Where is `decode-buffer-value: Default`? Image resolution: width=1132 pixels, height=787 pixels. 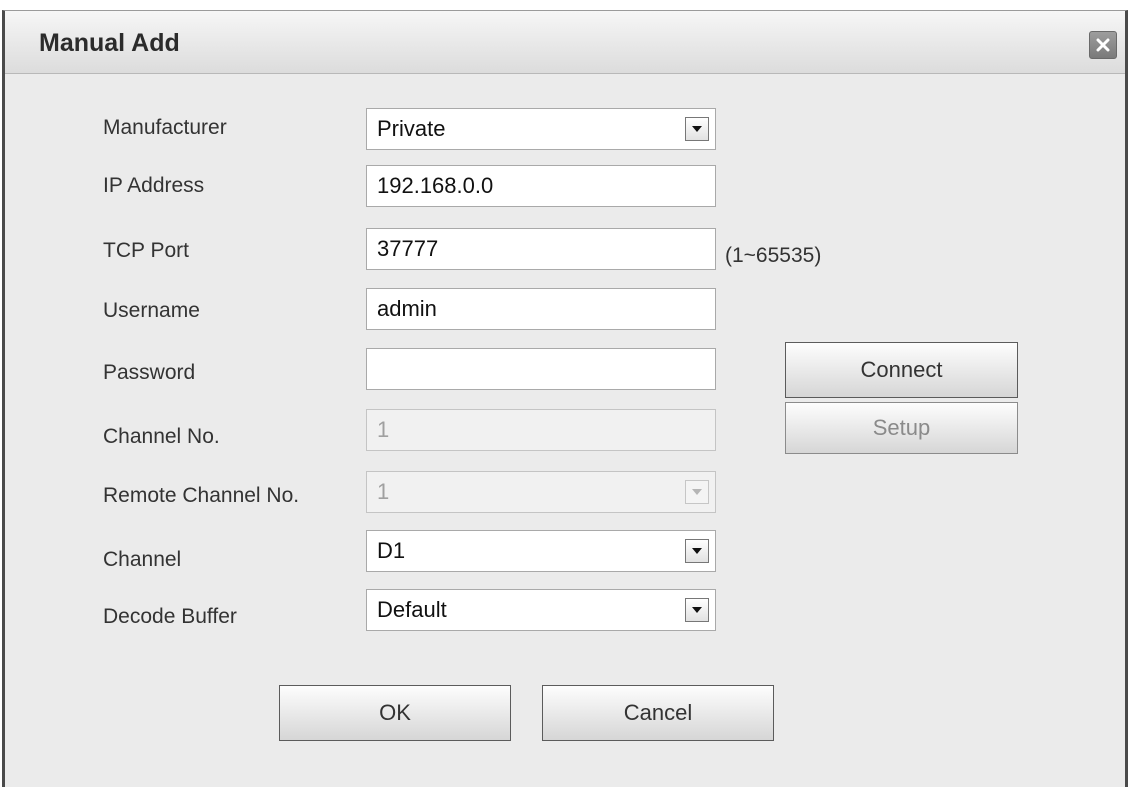 decode-buffer-value: Default is located at coordinates (412, 609).